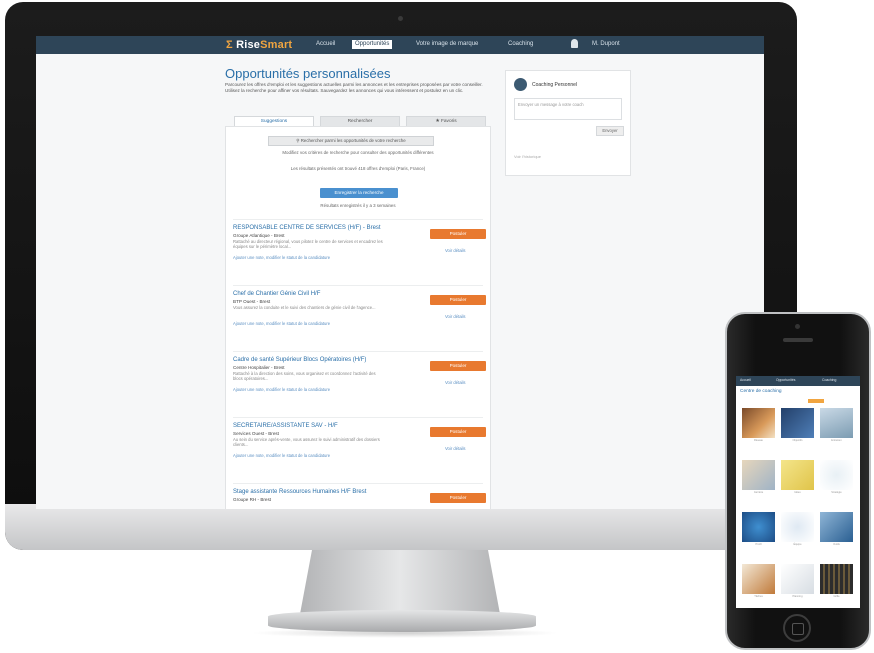  What do you see at coordinates (797, 326) in the screenshot?
I see `front-camera` at bounding box center [797, 326].